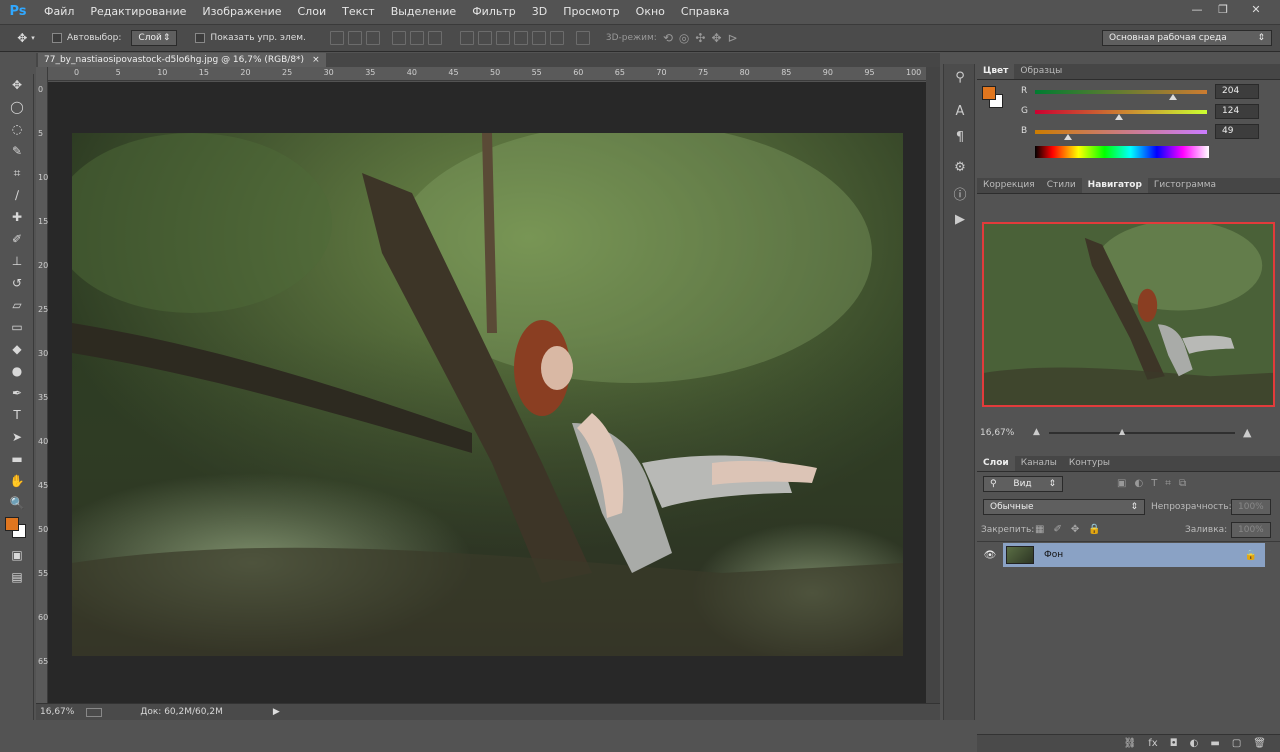  I want to click on green-value: 124, so click(1237, 111).